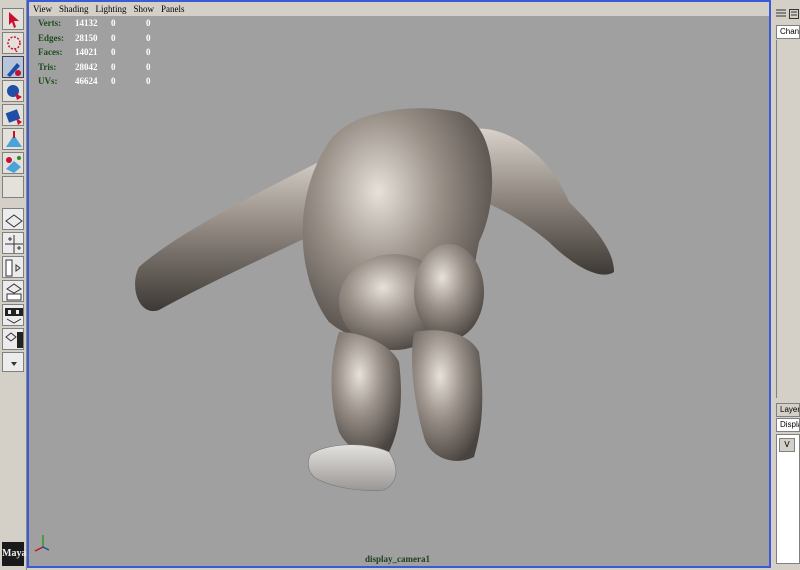  Describe the element at coordinates (13, 339) in the screenshot. I see `persp-outliner-layout-icon` at that location.